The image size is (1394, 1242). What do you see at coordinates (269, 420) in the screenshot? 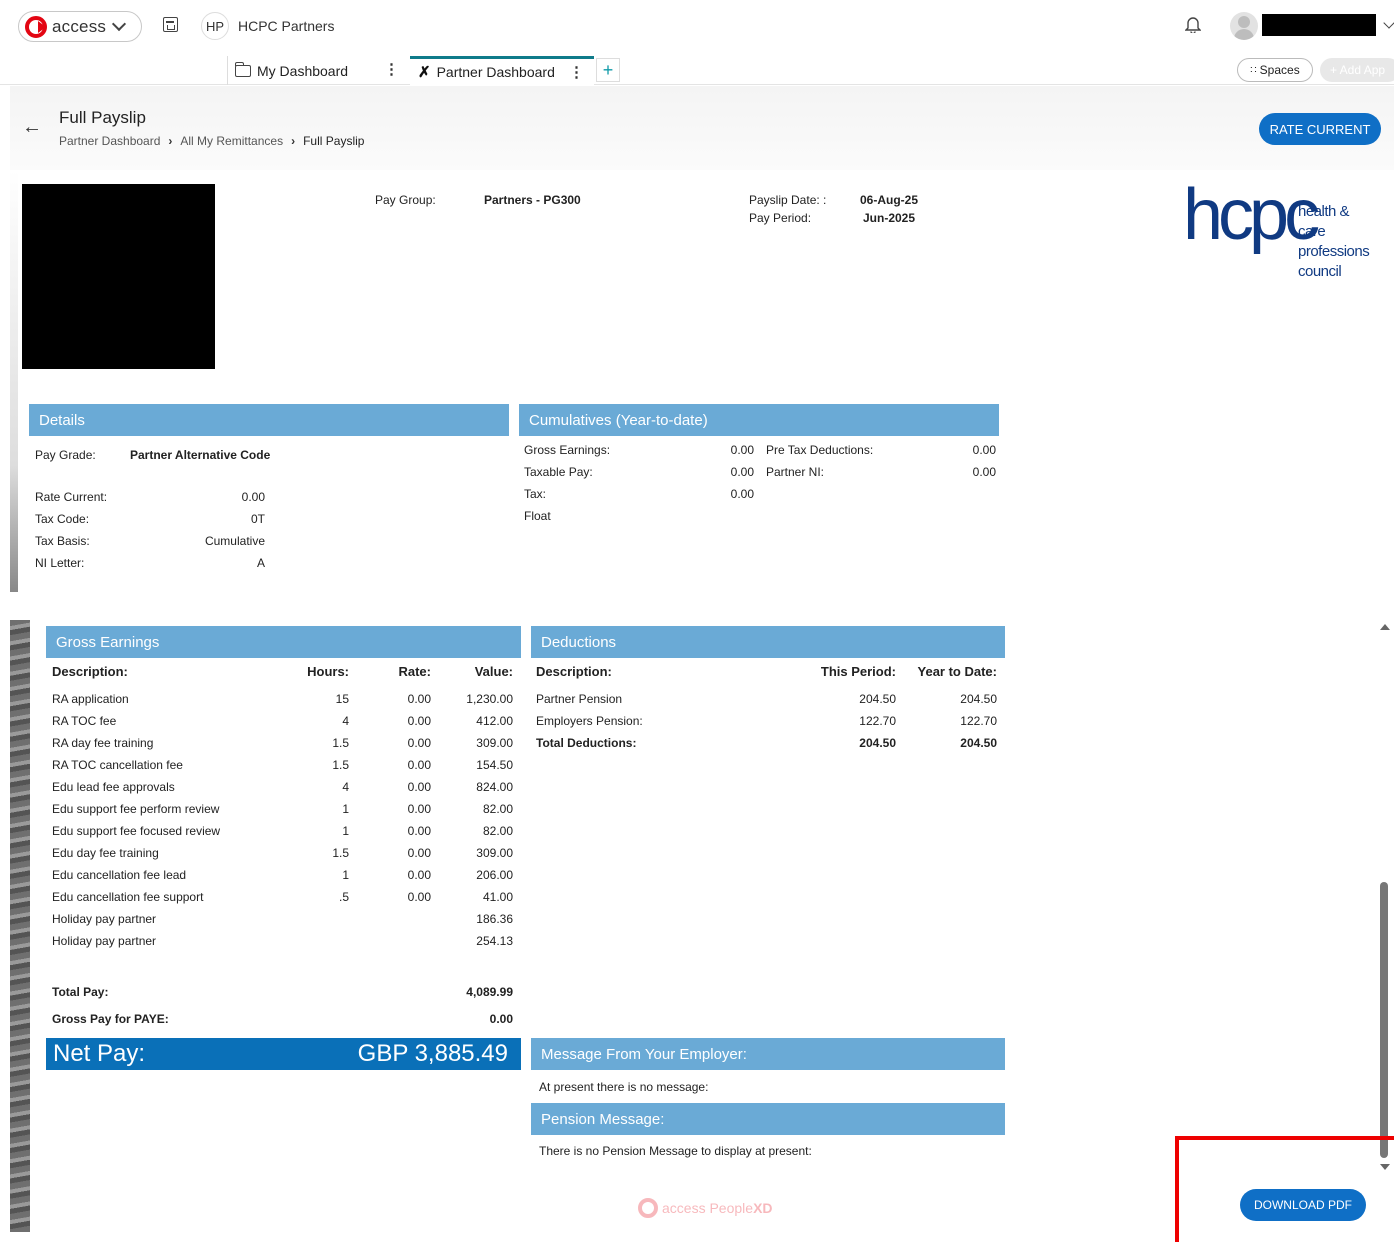
I see `details-header: Details` at bounding box center [269, 420].